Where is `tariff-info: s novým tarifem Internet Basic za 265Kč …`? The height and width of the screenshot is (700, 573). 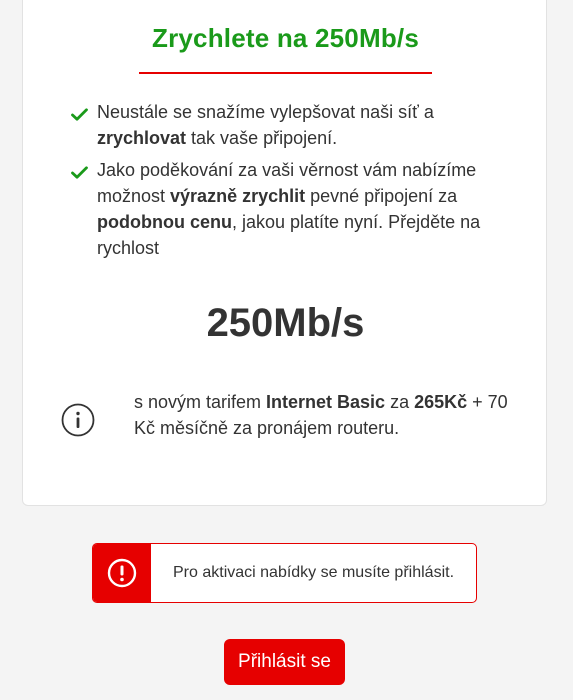 tariff-info: s novým tarifem Internet Basic za 265Kč … is located at coordinates (324, 415).